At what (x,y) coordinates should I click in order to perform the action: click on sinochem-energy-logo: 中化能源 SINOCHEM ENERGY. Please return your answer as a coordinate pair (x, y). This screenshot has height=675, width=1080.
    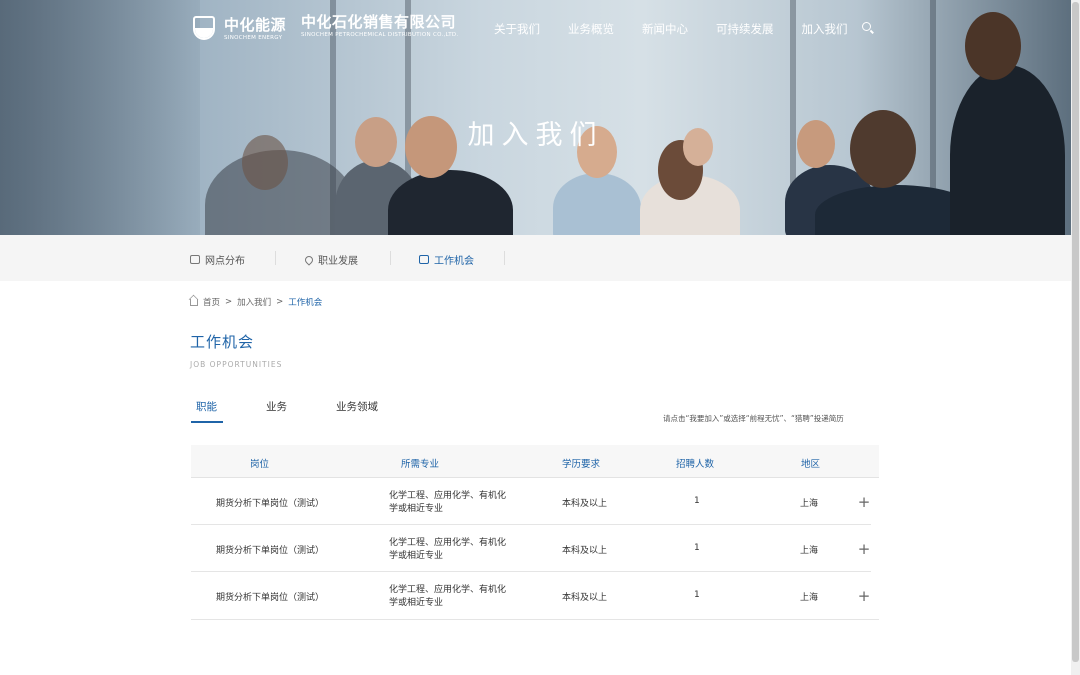
    Looking at the image, I should click on (238, 29).